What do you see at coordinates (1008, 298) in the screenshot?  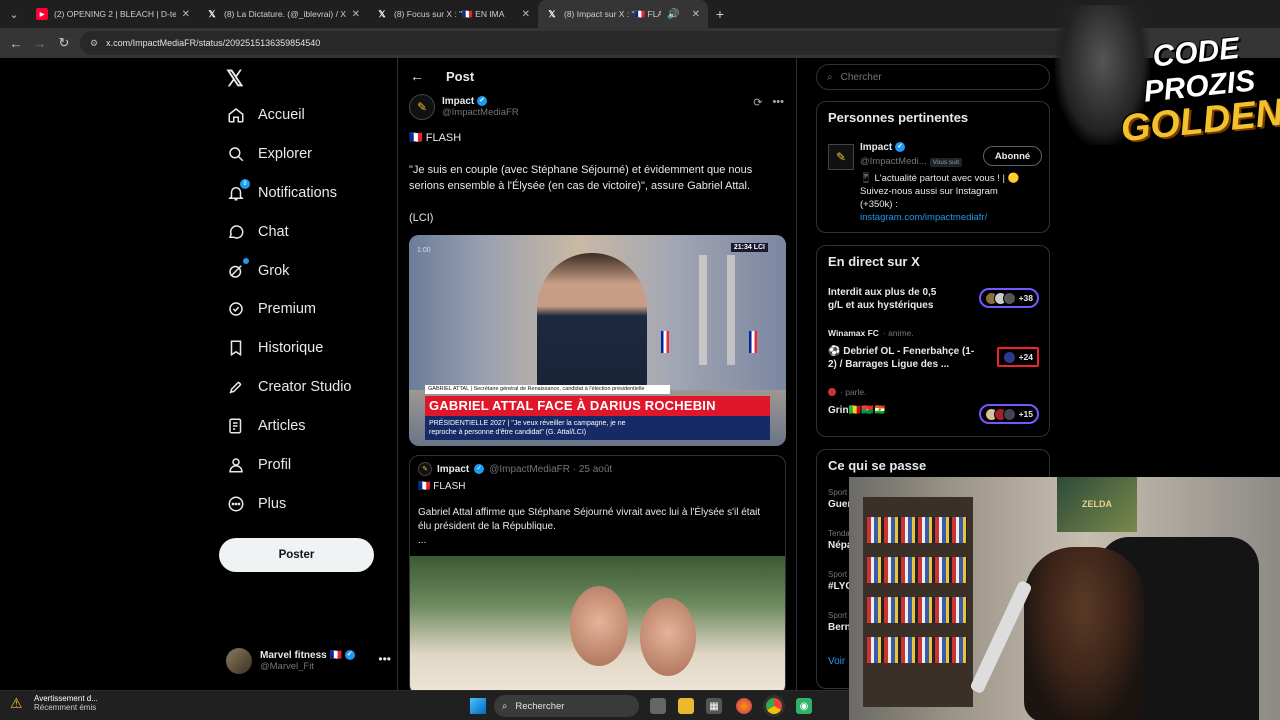 I see `live-listeners-pill: +38` at bounding box center [1008, 298].